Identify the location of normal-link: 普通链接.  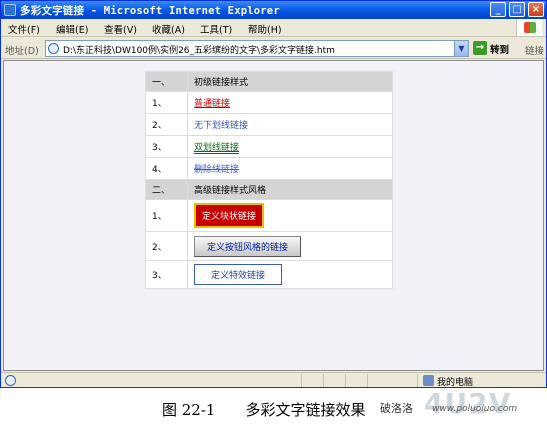
(212, 104).